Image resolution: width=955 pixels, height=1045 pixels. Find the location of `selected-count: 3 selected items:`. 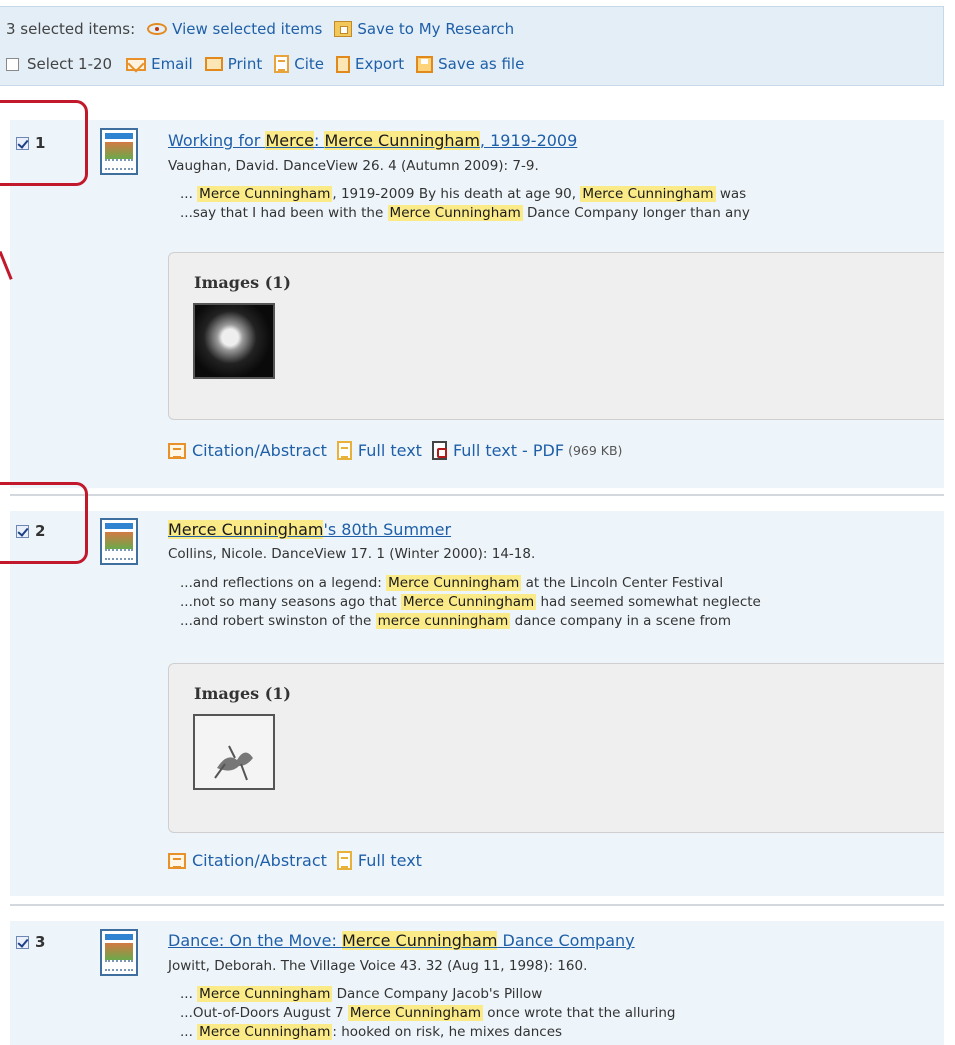

selected-count: 3 selected items: is located at coordinates (71, 29).